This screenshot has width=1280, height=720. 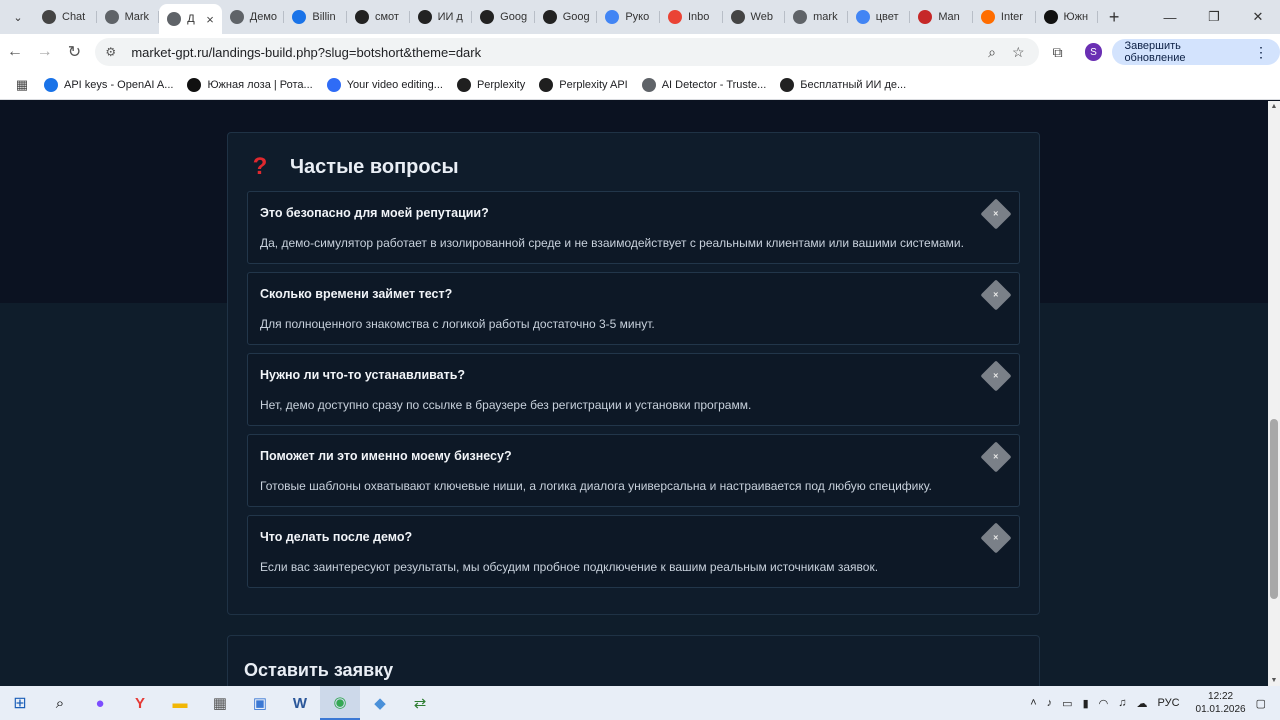 What do you see at coordinates (1058, 52) in the screenshot?
I see `extensions-icon: ⧉` at bounding box center [1058, 52].